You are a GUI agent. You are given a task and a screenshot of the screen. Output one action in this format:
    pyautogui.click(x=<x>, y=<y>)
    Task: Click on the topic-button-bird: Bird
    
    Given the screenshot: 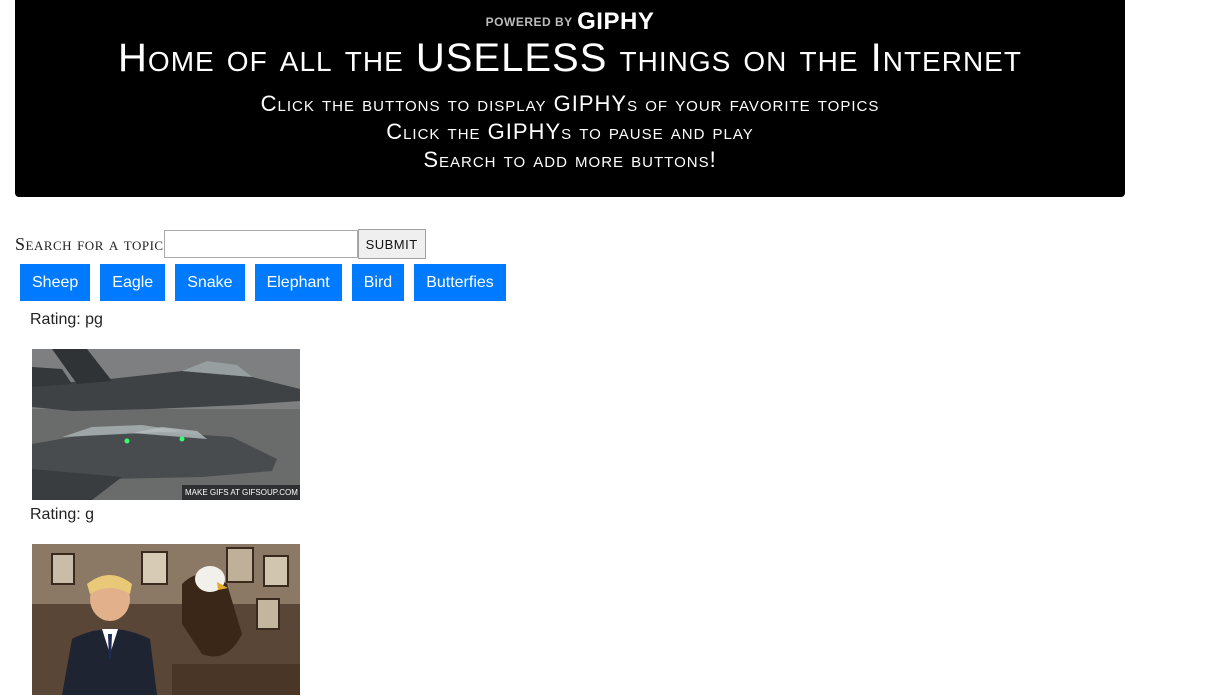 What is the action you would take?
    pyautogui.click(x=378, y=282)
    